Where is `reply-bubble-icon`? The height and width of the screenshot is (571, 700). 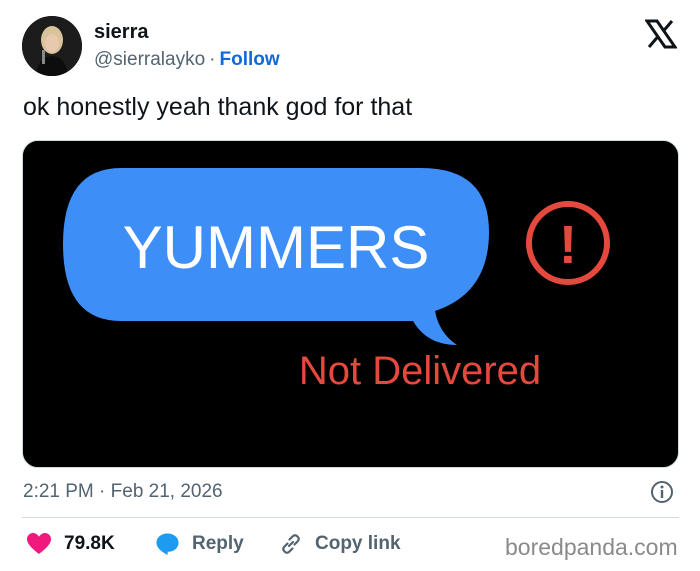 reply-bubble-icon is located at coordinates (167, 544).